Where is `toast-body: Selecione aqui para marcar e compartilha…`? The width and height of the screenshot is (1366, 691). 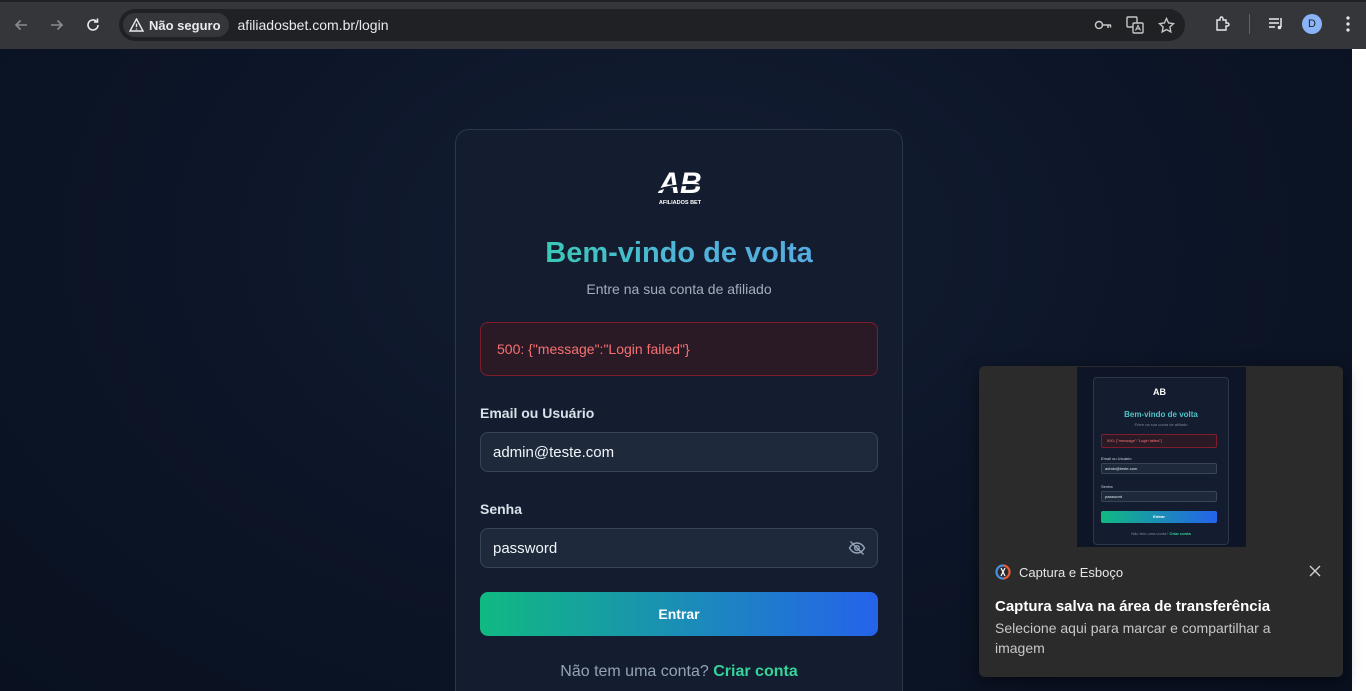
toast-body: Selecione aqui para marcar e compartilha… is located at coordinates (1133, 638).